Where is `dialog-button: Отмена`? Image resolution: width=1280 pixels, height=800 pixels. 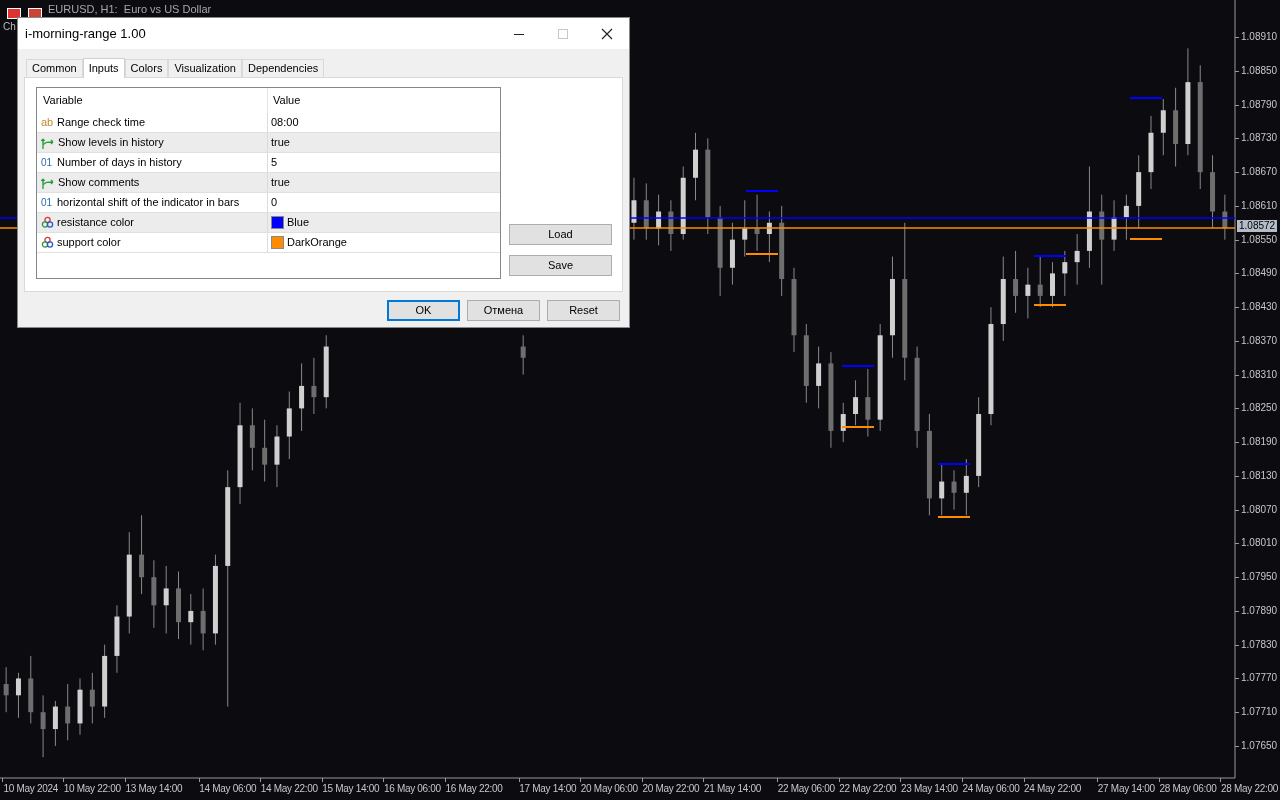 dialog-button: Отмена is located at coordinates (503, 310).